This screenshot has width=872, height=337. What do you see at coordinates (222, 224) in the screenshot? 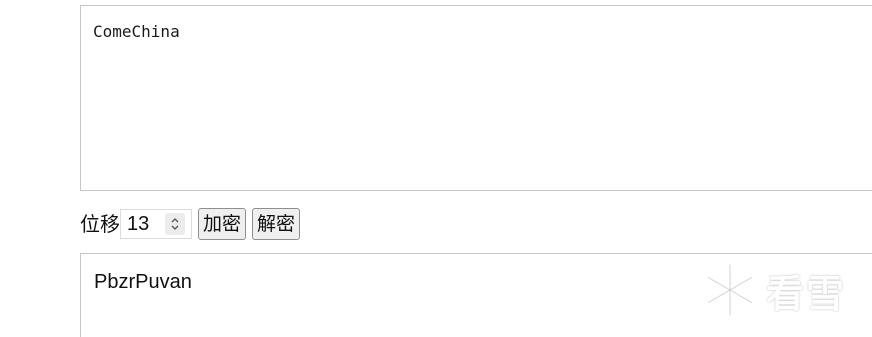
I see `encrypt-button: 加密` at bounding box center [222, 224].